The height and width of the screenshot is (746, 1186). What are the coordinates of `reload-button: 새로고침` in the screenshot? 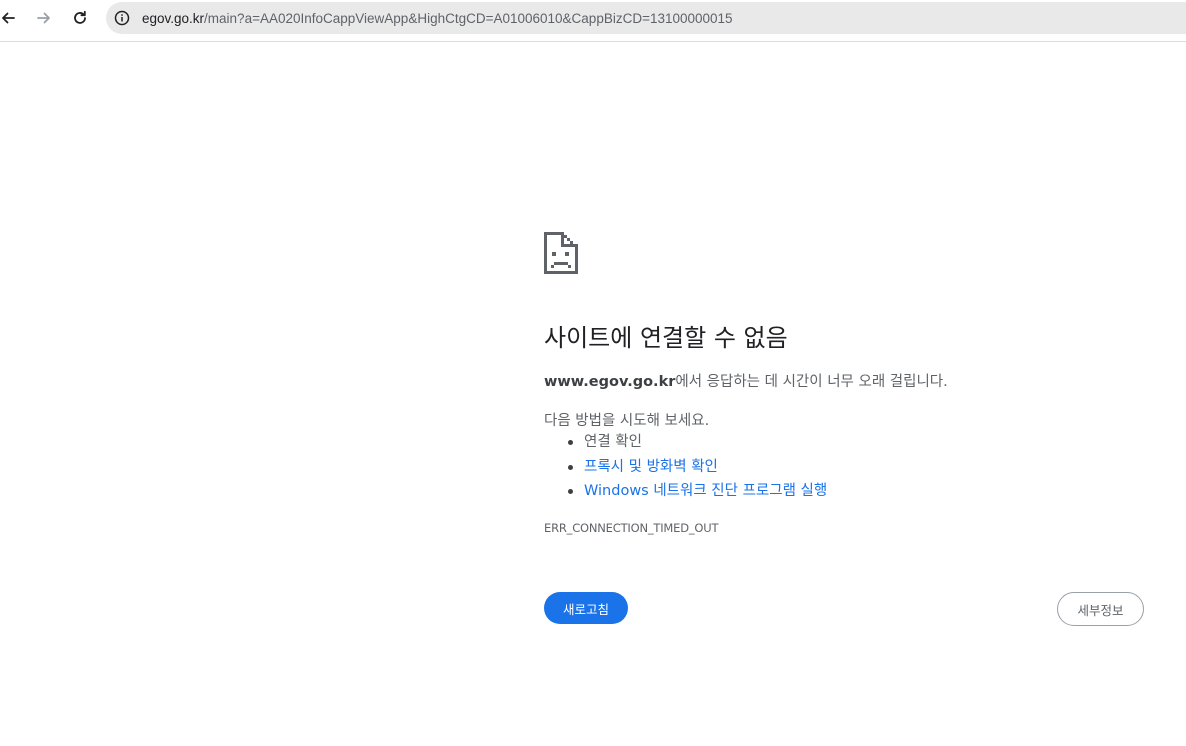 It's located at (586, 608).